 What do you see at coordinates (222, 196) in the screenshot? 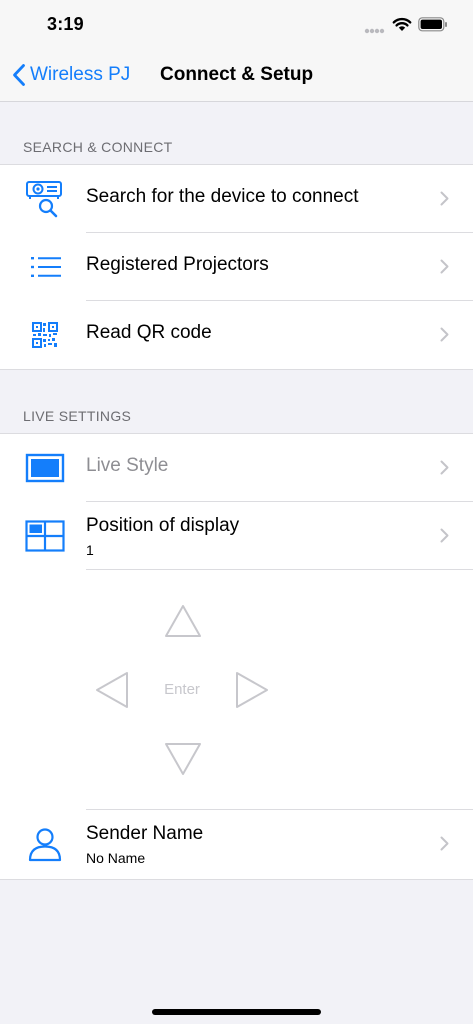
I see `row-search-device-label: Search for the device to connect` at bounding box center [222, 196].